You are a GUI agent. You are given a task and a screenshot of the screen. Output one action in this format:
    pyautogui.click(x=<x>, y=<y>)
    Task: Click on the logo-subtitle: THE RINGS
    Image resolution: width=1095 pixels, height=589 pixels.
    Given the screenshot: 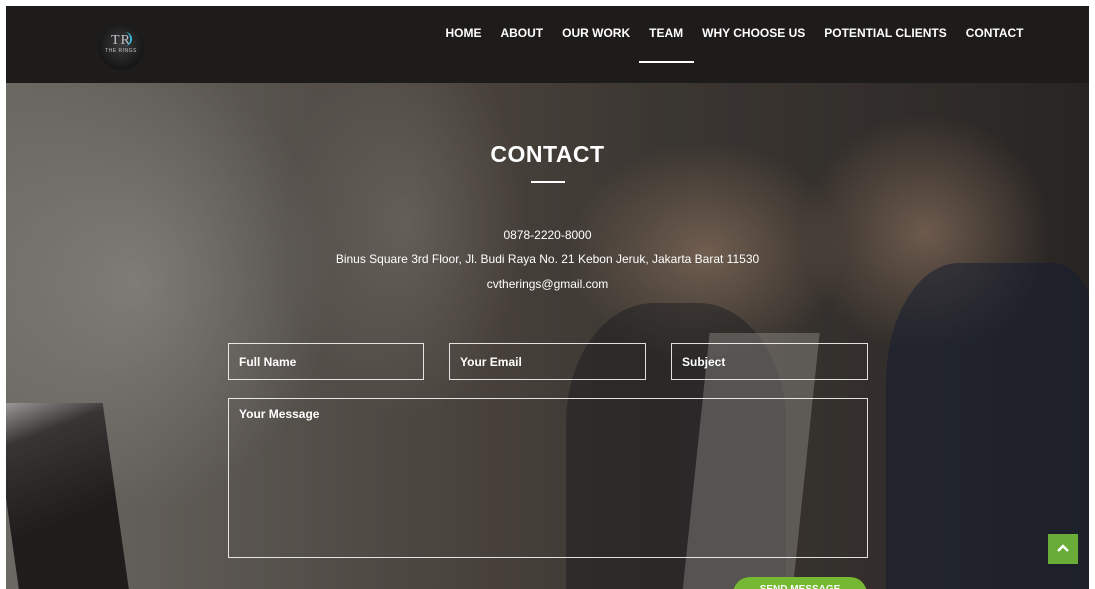 What is the action you would take?
    pyautogui.click(x=121, y=51)
    